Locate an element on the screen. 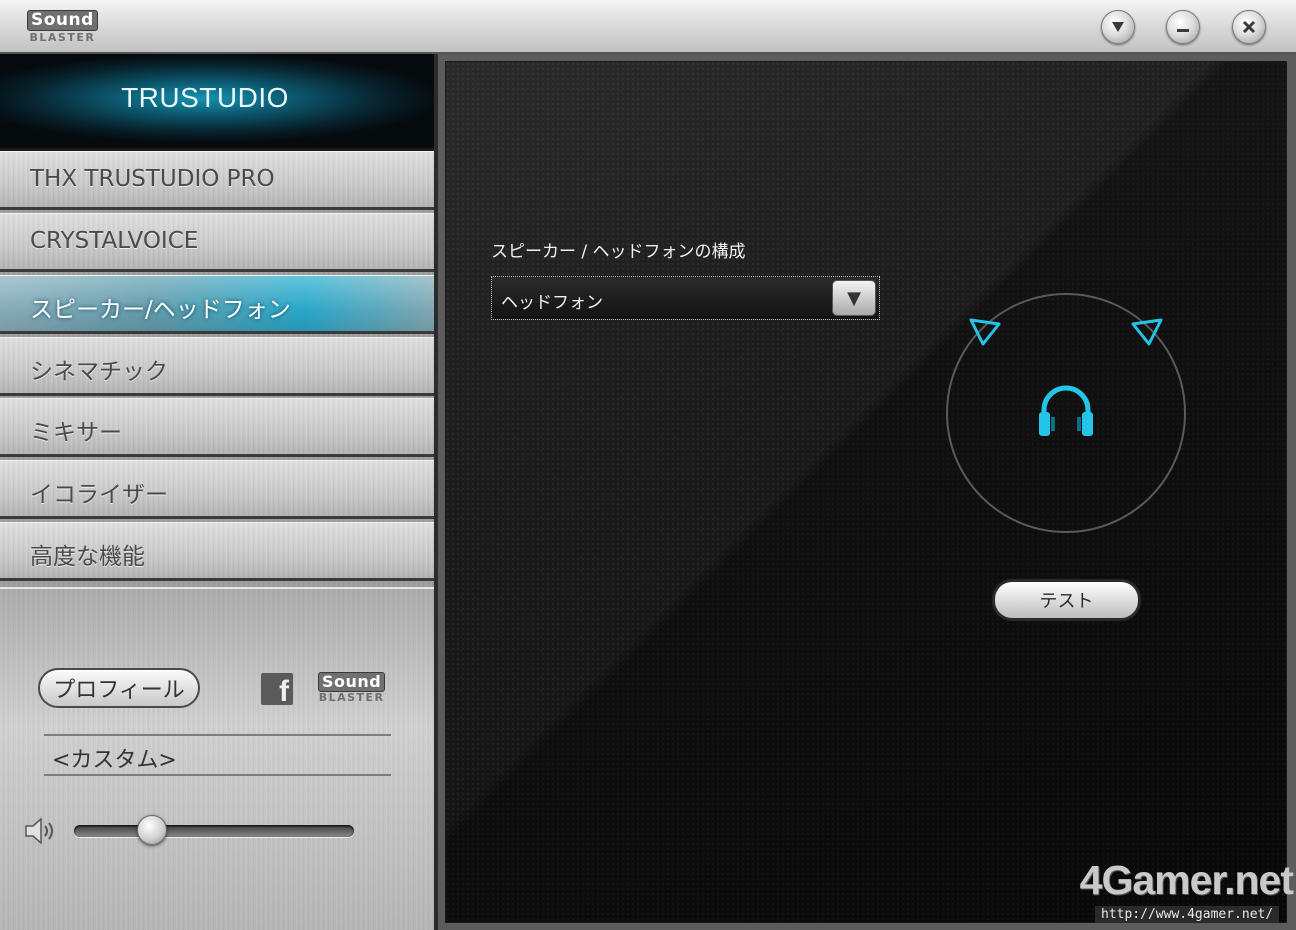  facebook-glyph: f is located at coordinates (284, 690).